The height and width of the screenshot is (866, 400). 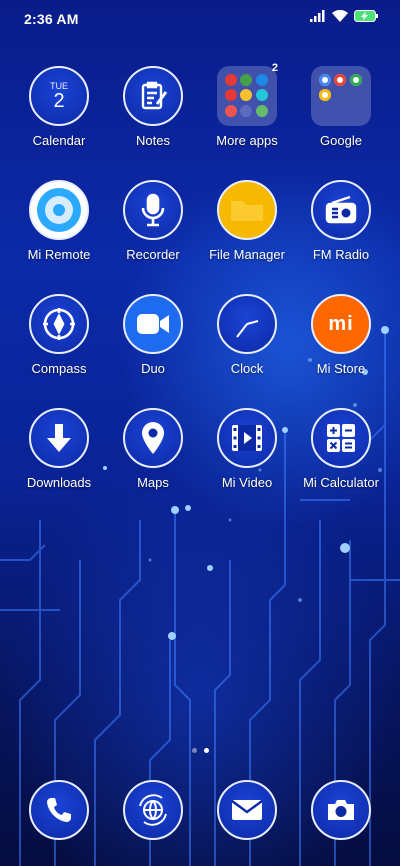 I want to click on app-label: Recorder, so click(x=153, y=254).